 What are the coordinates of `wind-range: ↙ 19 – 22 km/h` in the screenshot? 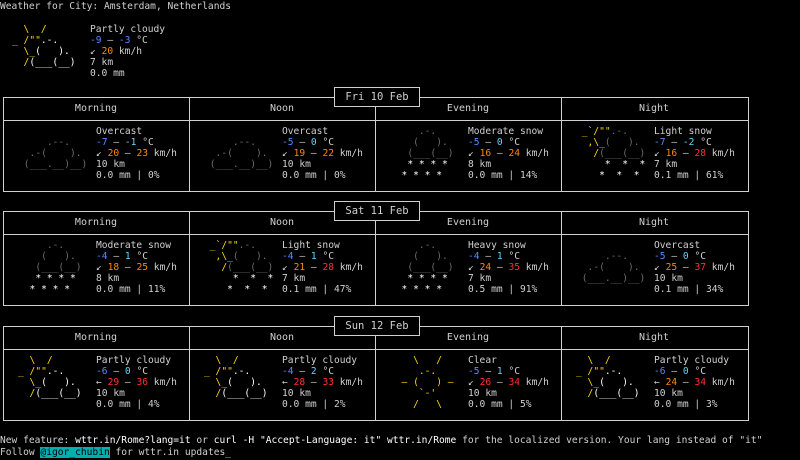 It's located at (322, 153).